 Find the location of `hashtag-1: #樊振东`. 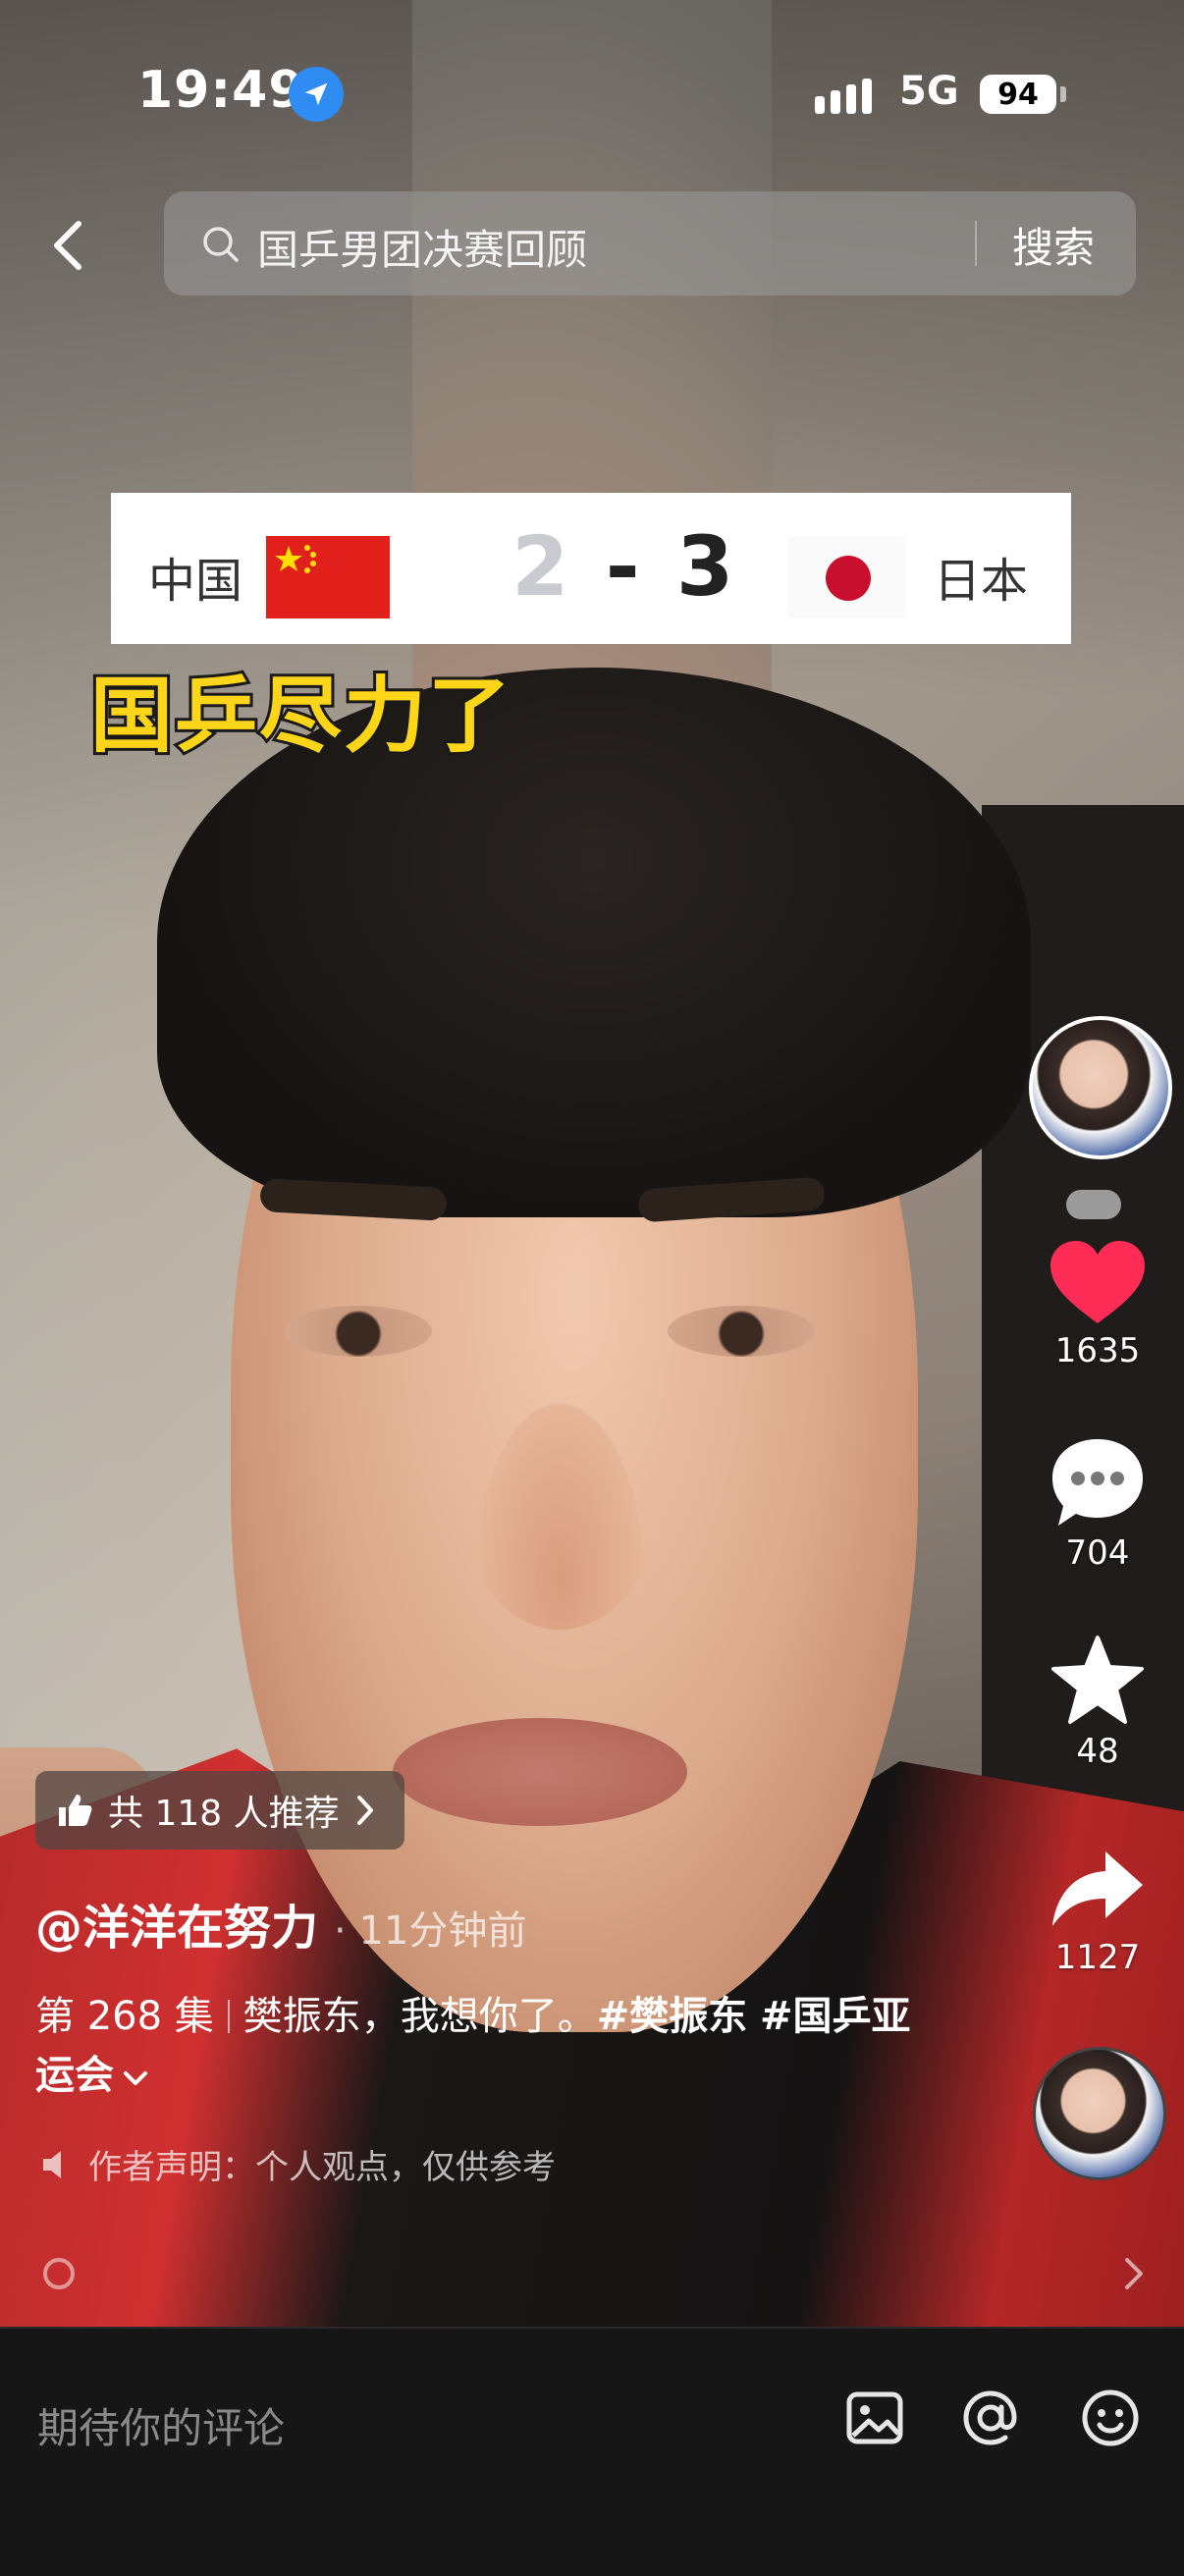

hashtag-1: #樊振东 is located at coordinates (672, 2016).